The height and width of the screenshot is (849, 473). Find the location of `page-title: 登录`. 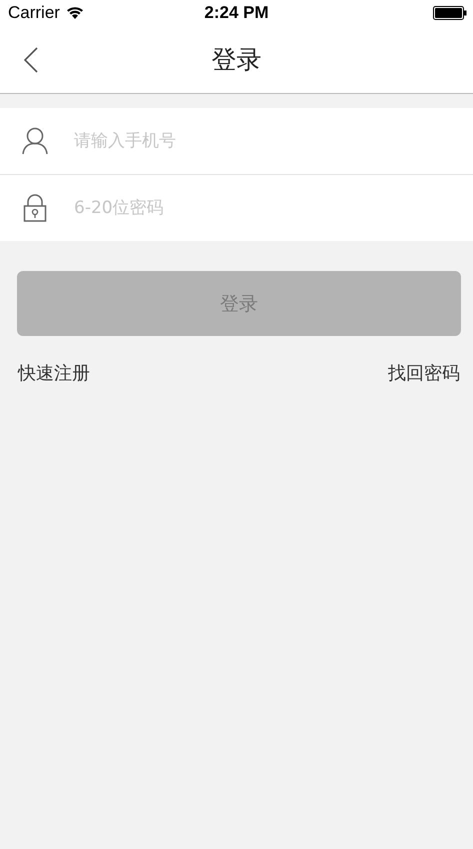

page-title: 登录 is located at coordinates (237, 60).